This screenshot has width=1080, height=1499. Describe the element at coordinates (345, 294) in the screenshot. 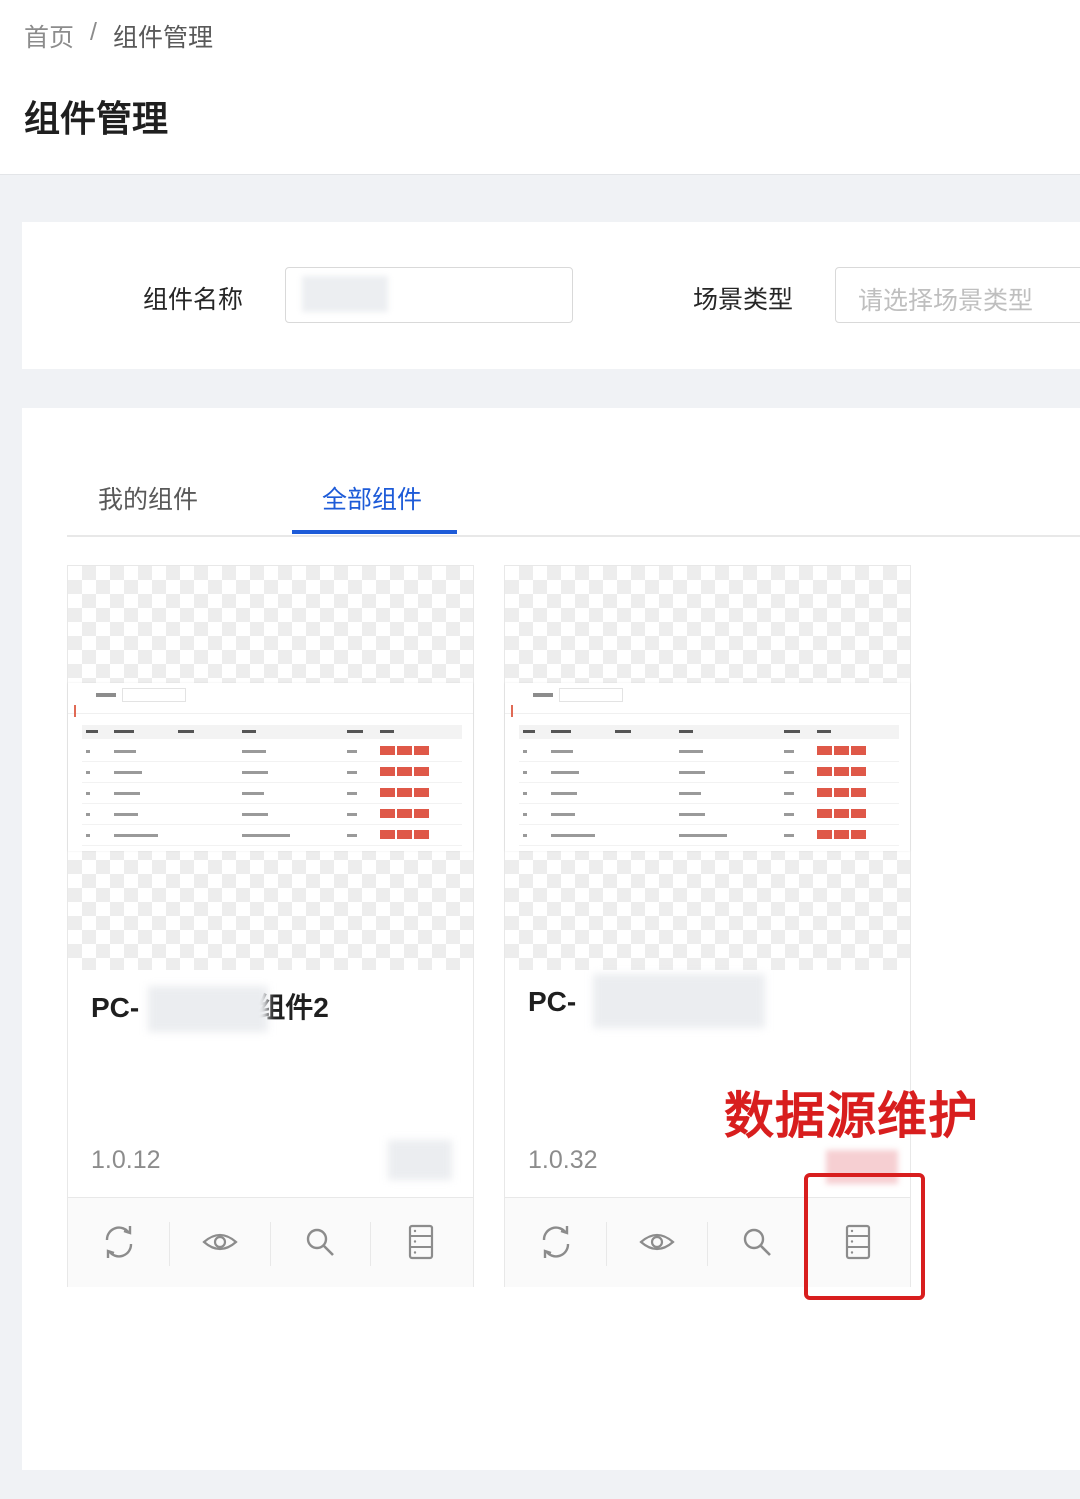

I see `redacted-value` at that location.